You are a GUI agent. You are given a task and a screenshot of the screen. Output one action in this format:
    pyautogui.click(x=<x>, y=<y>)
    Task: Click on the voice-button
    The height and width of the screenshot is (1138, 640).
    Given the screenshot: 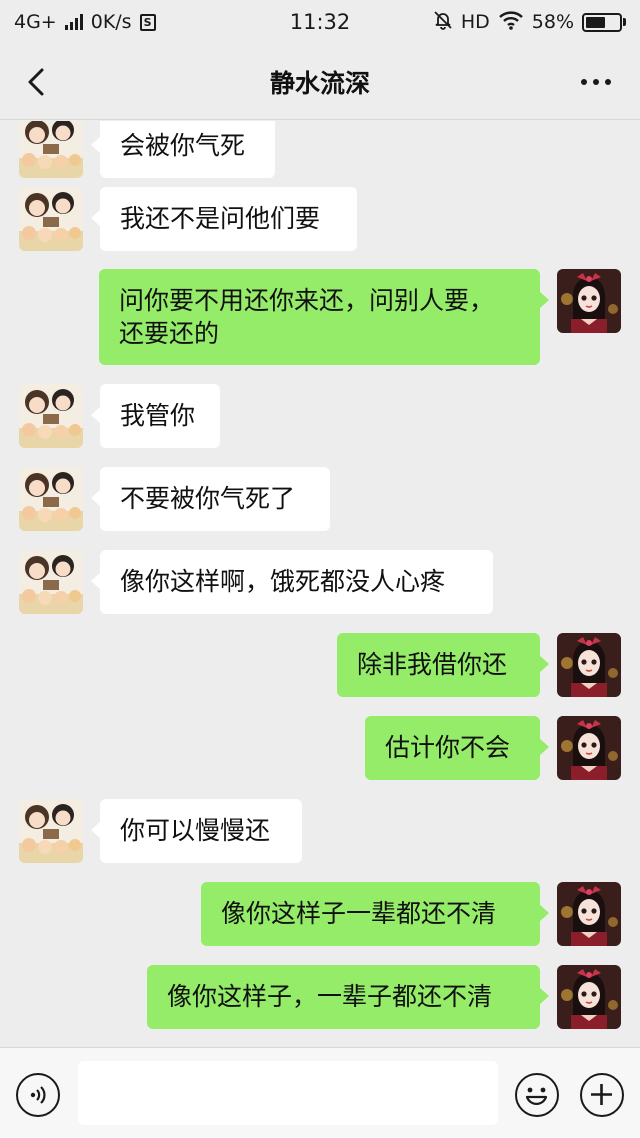 What is the action you would take?
    pyautogui.click(x=38, y=1095)
    